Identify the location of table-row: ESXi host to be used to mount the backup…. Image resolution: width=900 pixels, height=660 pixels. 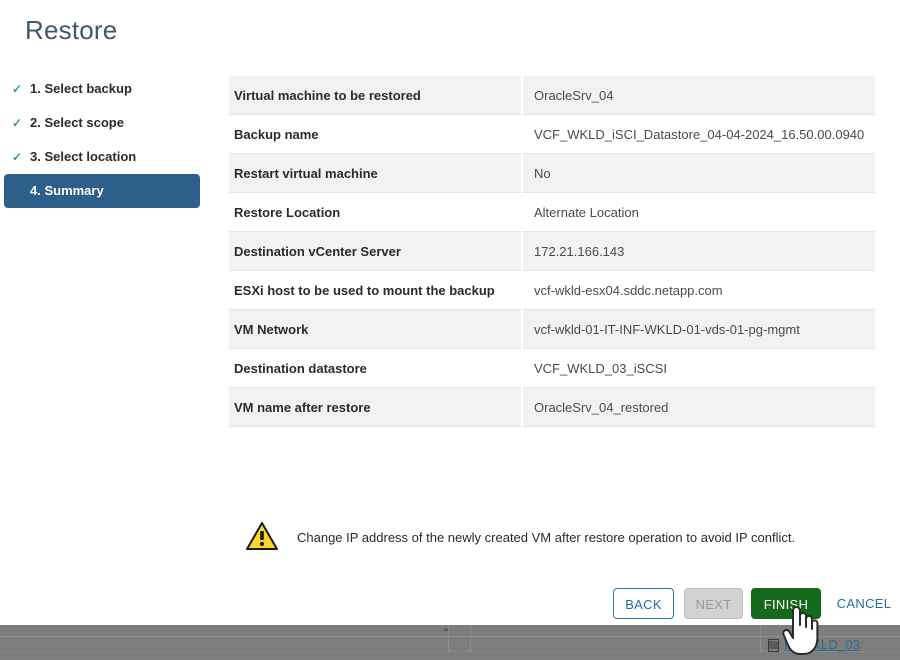
(552, 290).